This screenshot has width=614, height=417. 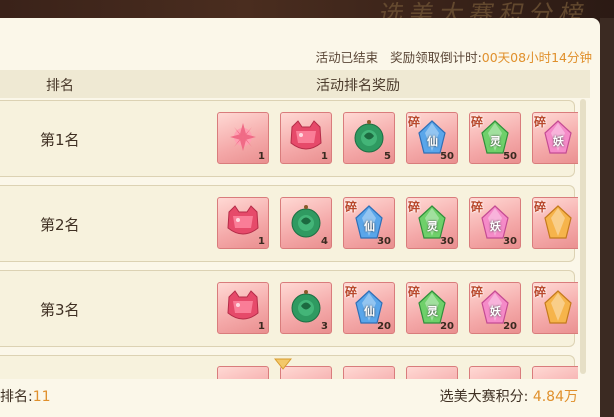 I want to click on score-label: 选美大赛积分:, so click(x=484, y=397).